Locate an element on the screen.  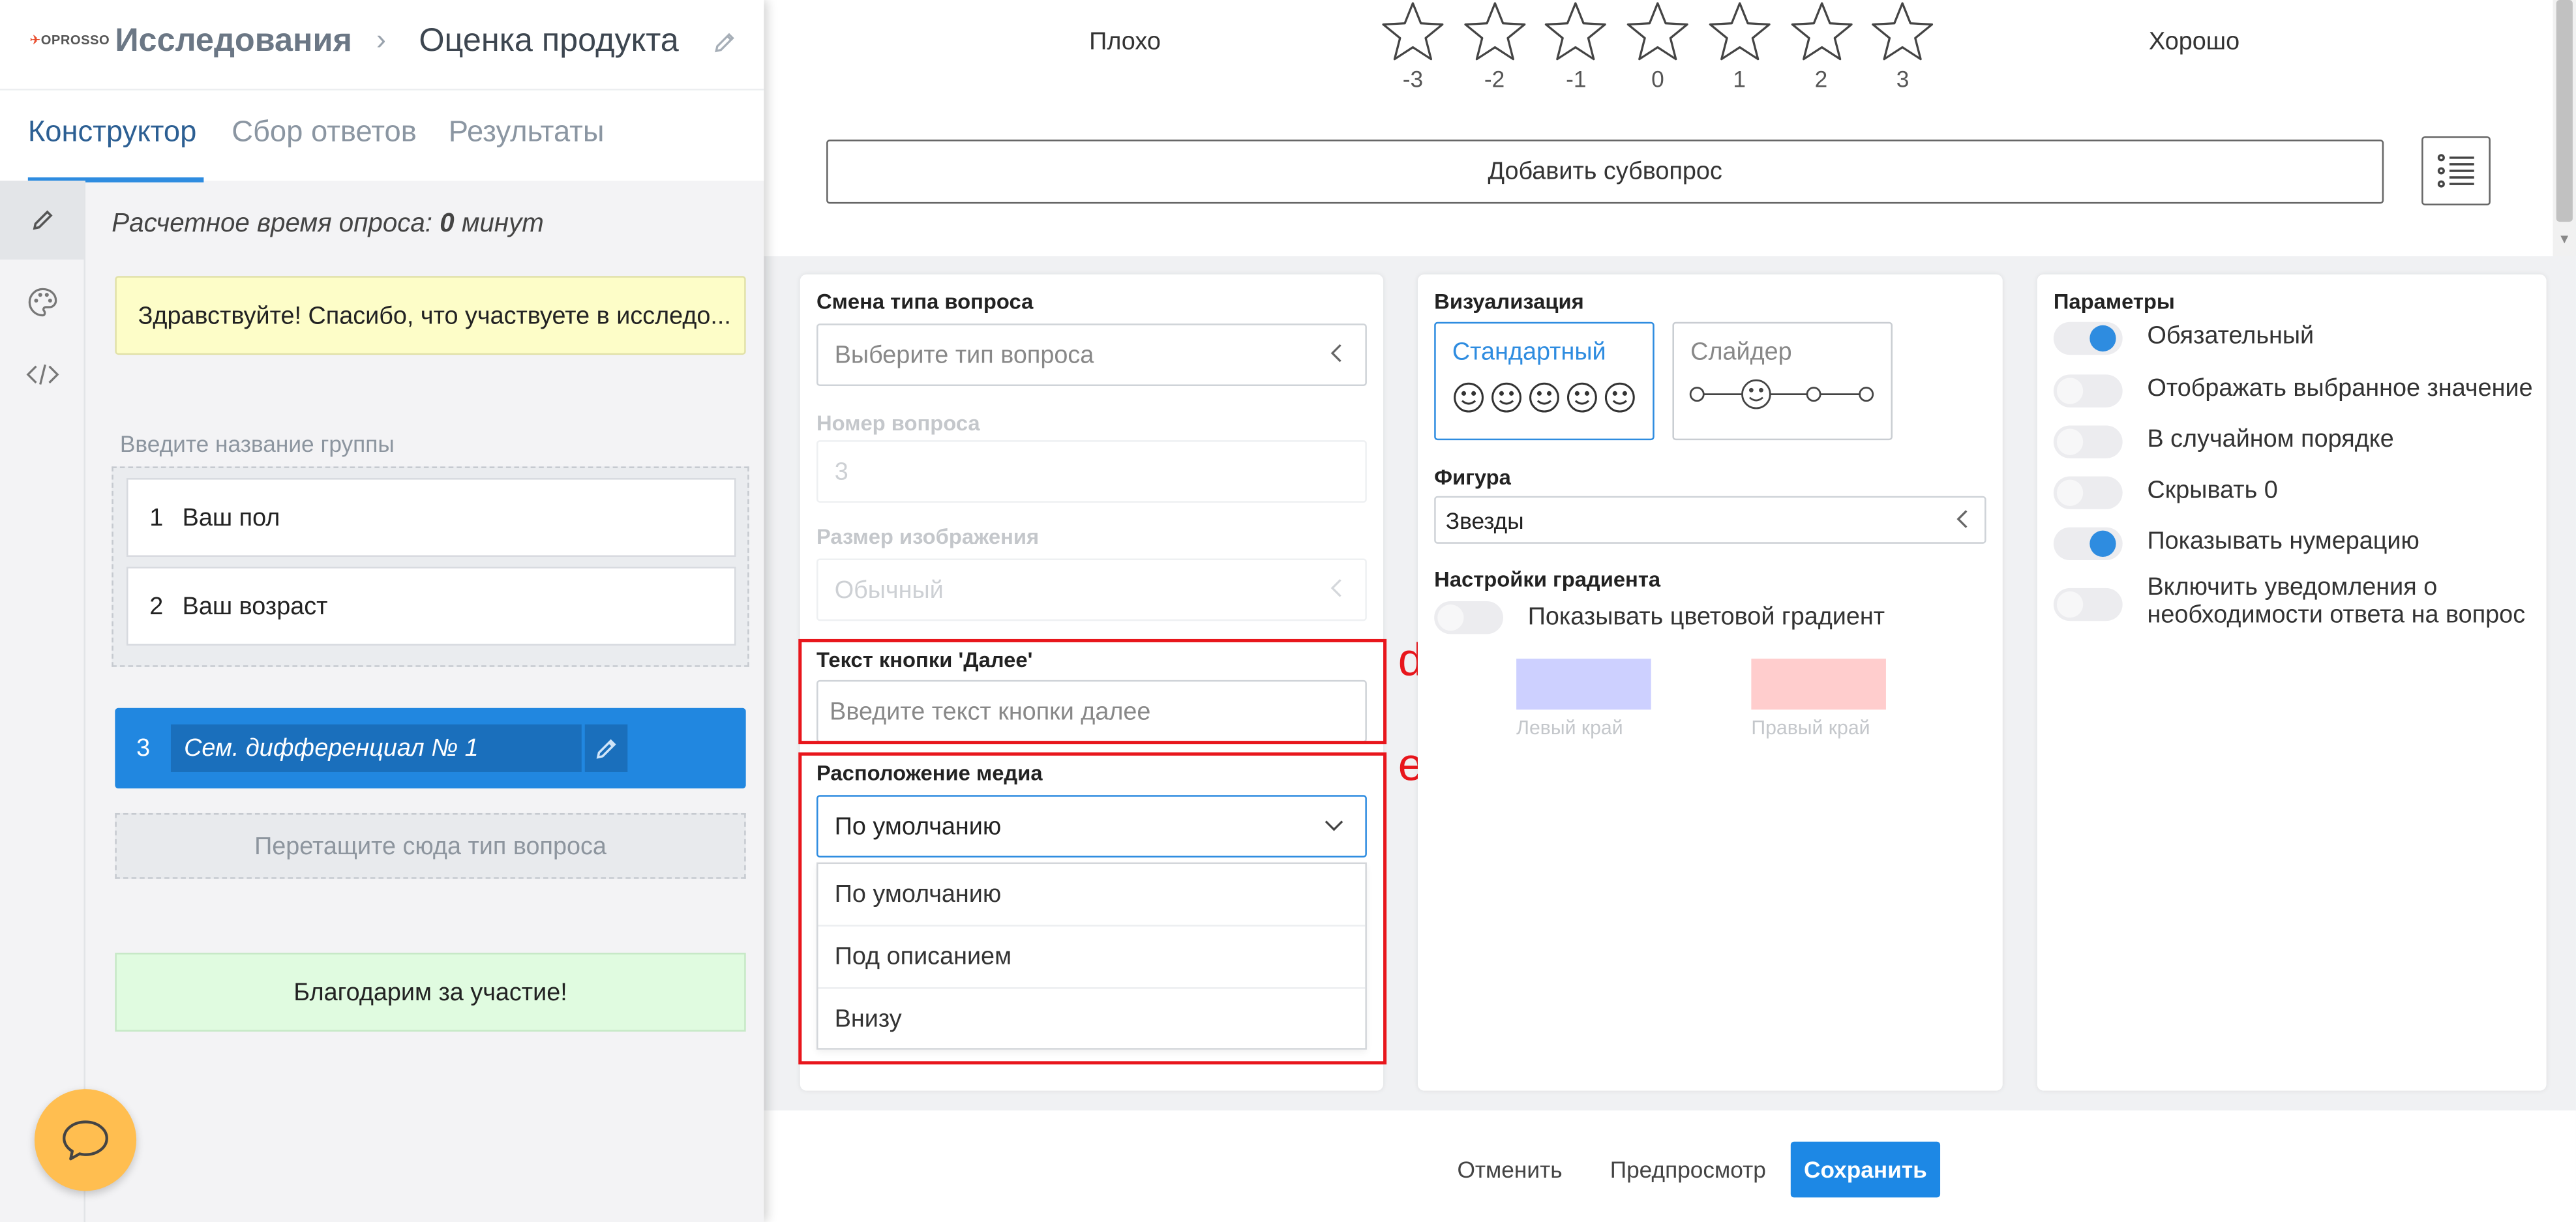
image-size-select: Обычный is located at coordinates (1091, 589).